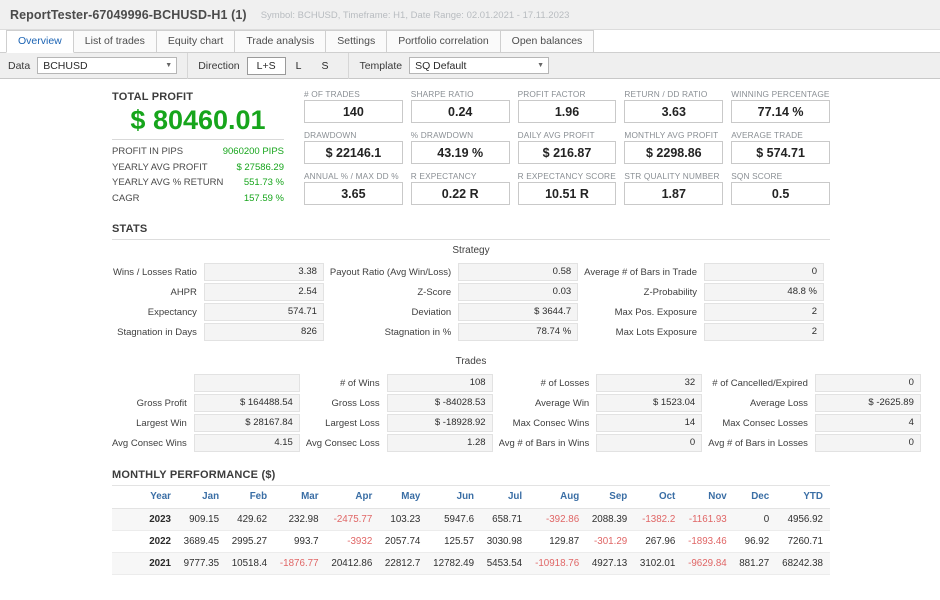 This screenshot has width=940, height=600. Describe the element at coordinates (128, 14) in the screenshot. I see `window-title: ReportTester-67049996-BCHUSD-H1 (1)` at that location.